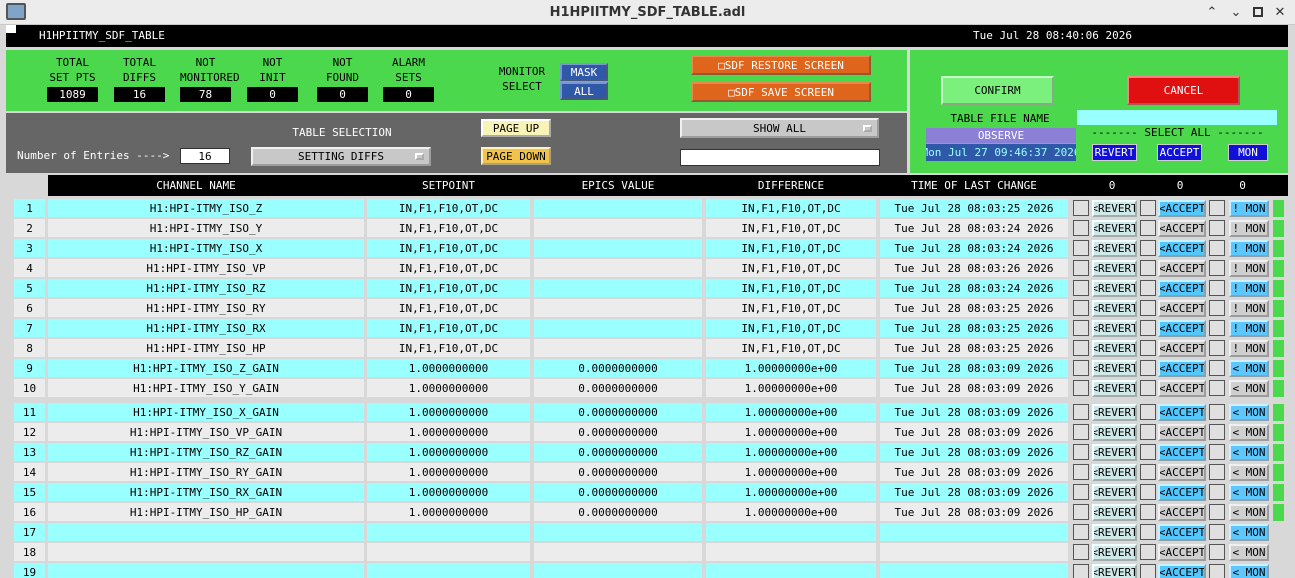 The width and height of the screenshot is (1295, 578). I want to click on sdf-restore-screen-button: □SDF RESTORE SCREEN, so click(781, 65).